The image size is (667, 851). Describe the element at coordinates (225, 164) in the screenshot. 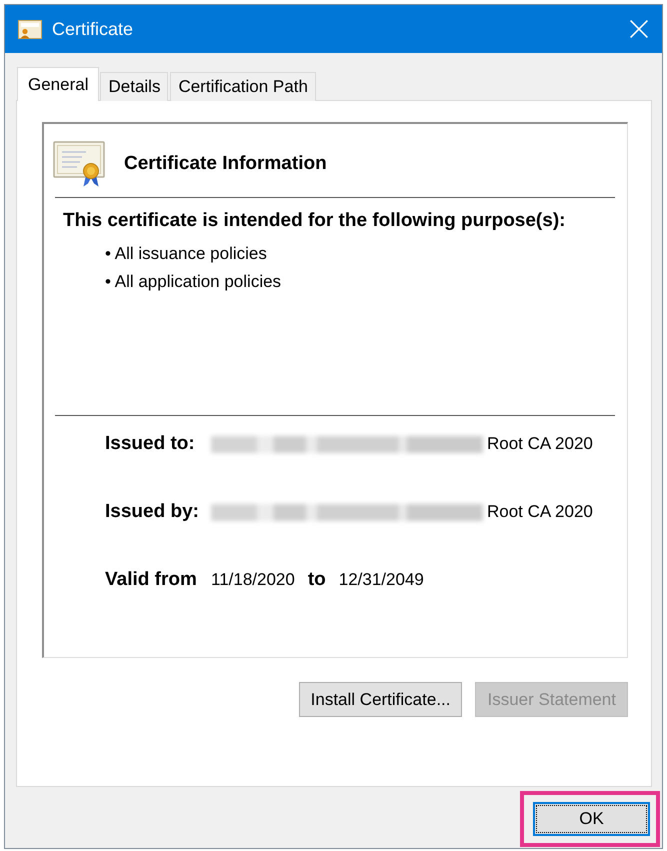

I see `section-heading: Certificate Information` at that location.